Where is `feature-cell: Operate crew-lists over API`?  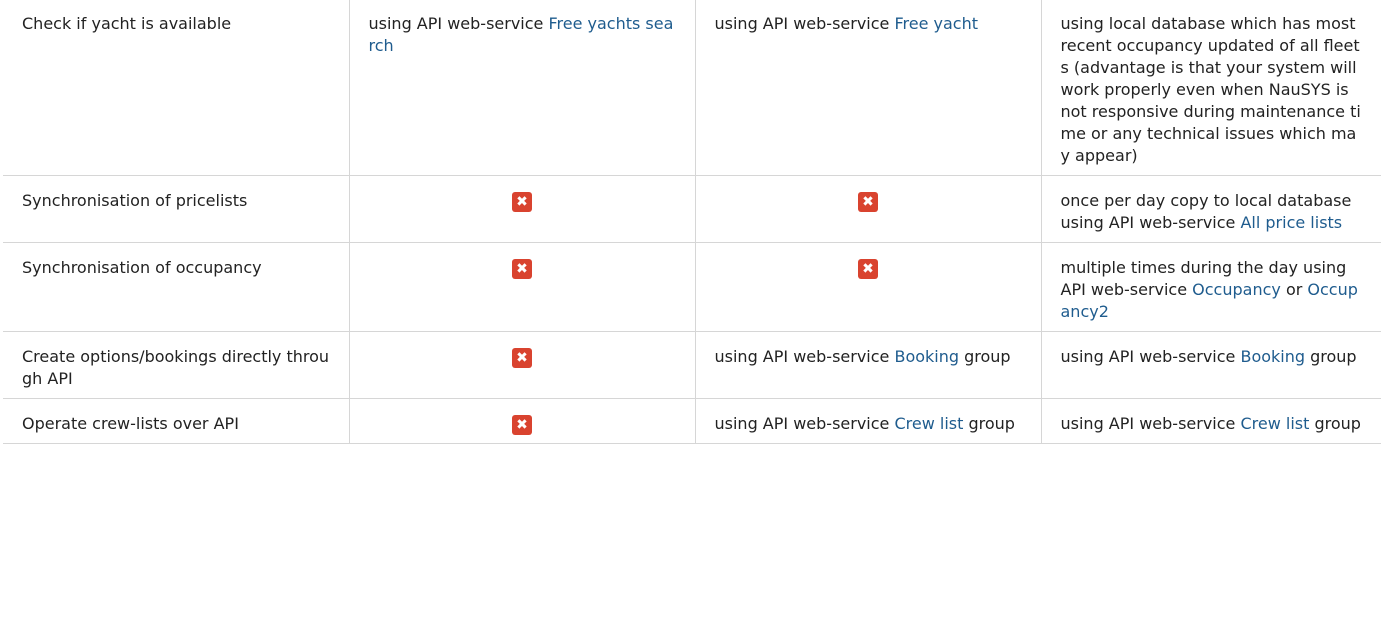
feature-cell: Operate crew-lists over API is located at coordinates (176, 421).